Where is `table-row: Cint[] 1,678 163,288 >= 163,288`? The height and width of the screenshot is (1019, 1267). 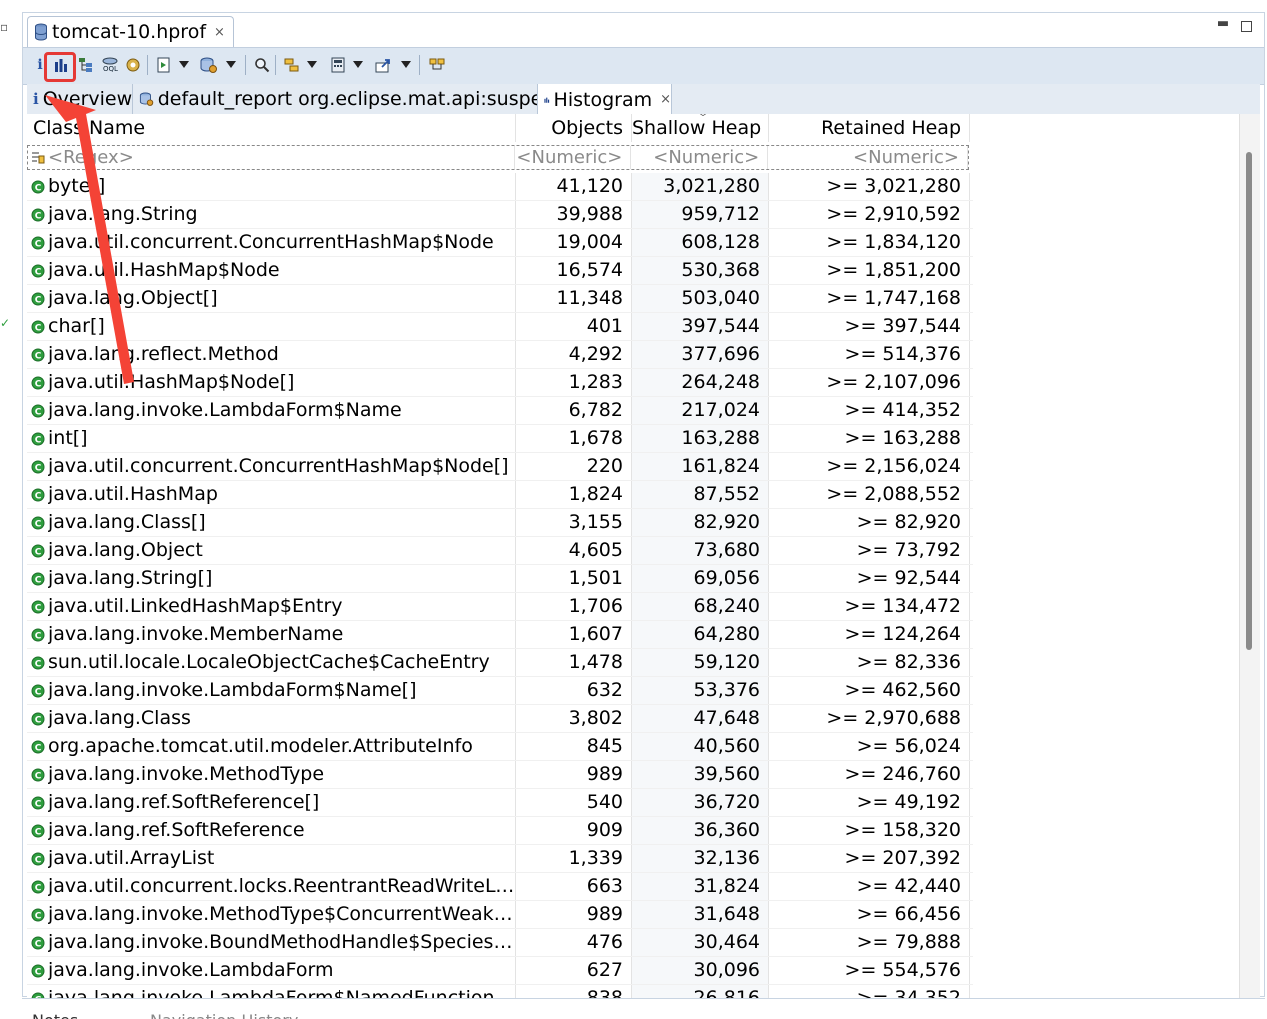
table-row: Cint[] 1,678 163,288 >= 163,288 is located at coordinates (500, 439).